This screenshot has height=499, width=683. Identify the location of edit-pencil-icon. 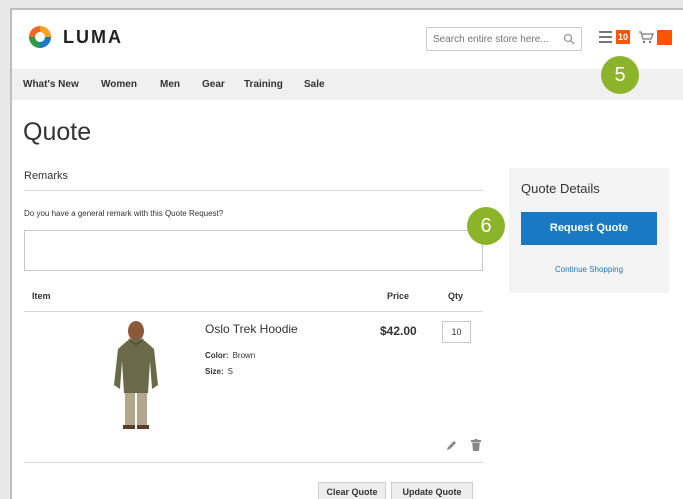
(451, 445).